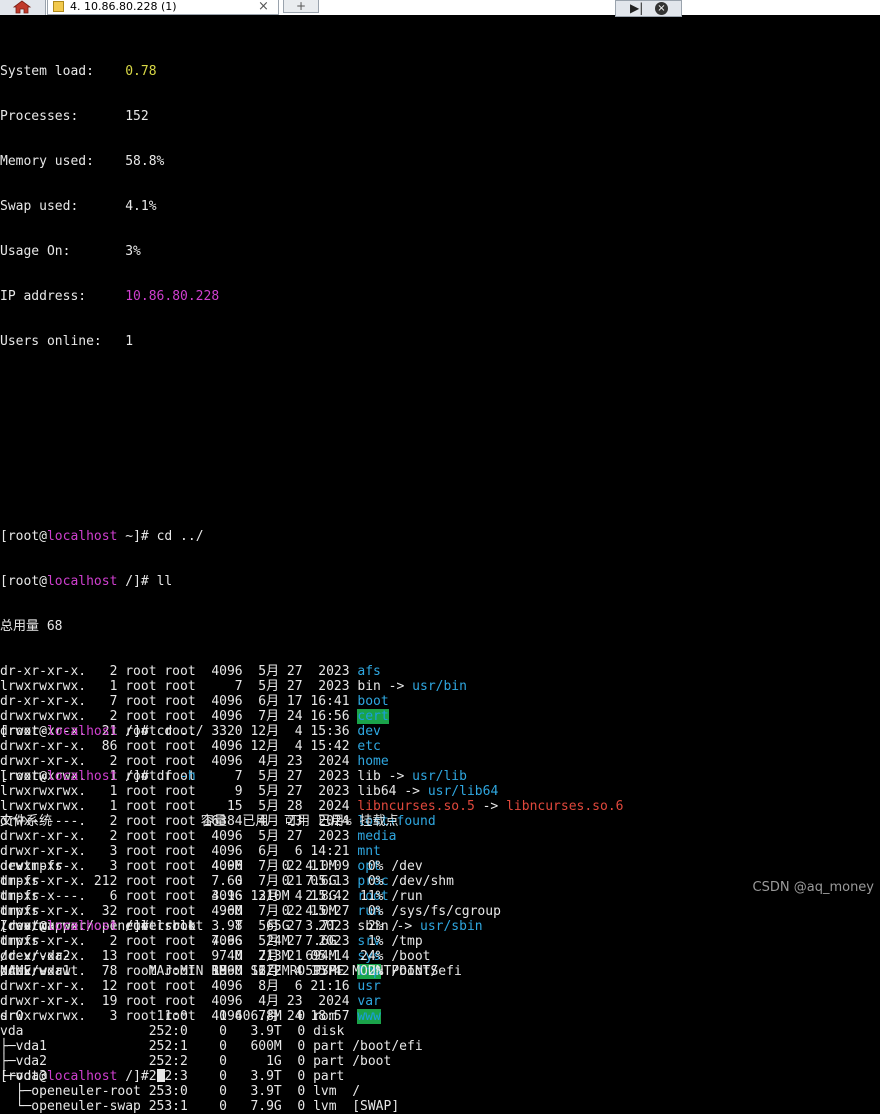  Describe the element at coordinates (368, 731) in the screenshot. I see `entry-name: dev` at that location.